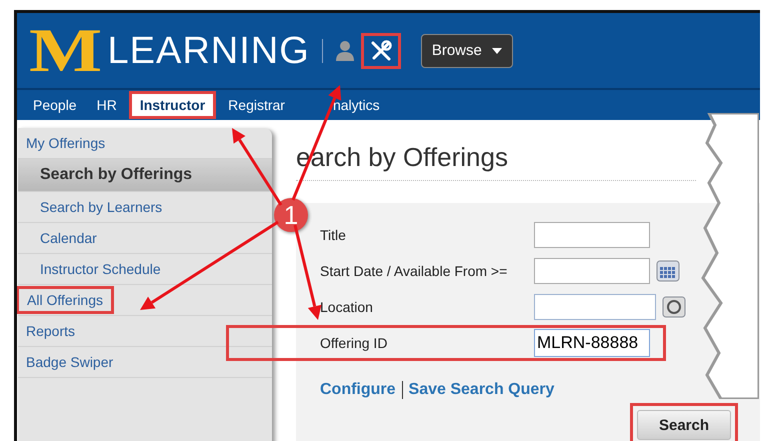  Describe the element at coordinates (497, 51) in the screenshot. I see `caret-icon` at that location.